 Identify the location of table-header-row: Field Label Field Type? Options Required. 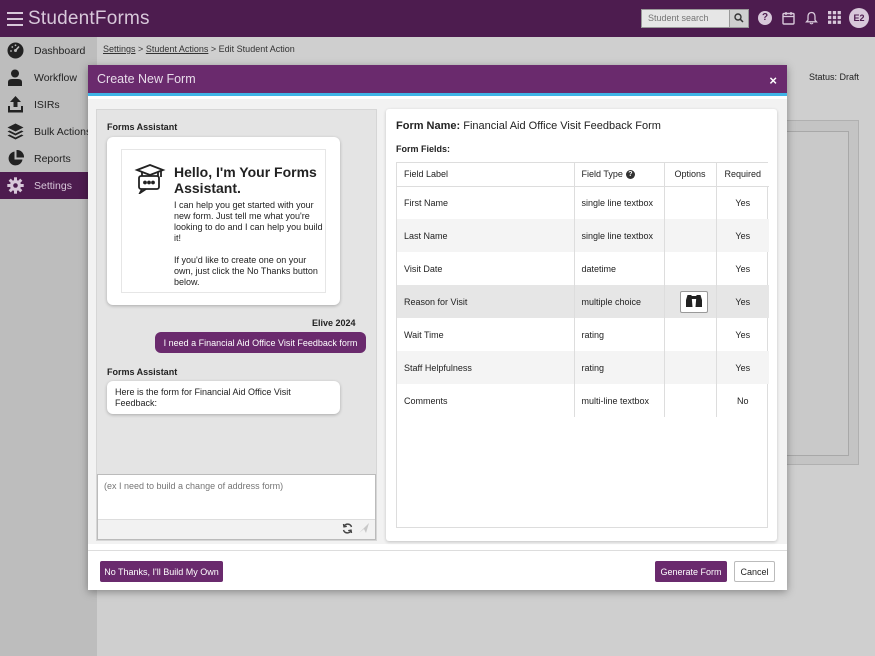
(583, 175).